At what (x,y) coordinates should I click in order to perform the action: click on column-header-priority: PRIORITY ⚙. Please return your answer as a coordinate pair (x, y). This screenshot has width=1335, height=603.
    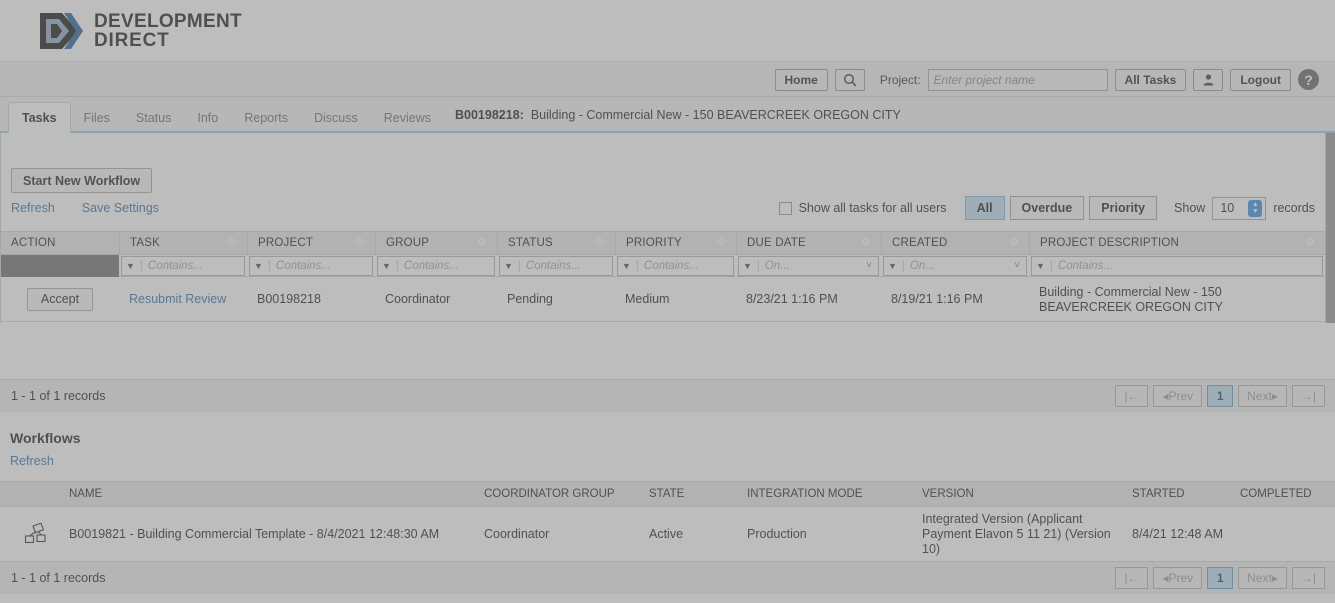
    Looking at the image, I should click on (675, 243).